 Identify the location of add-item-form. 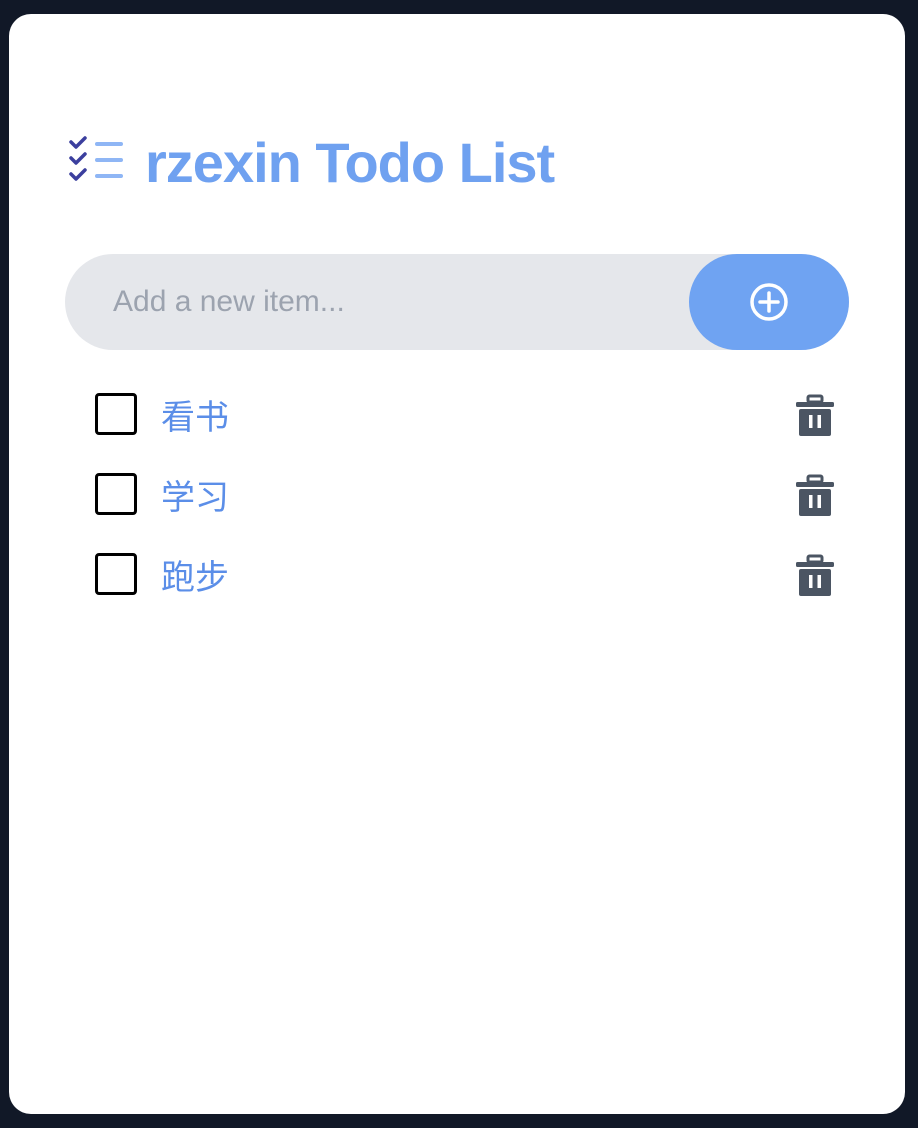
(457, 302).